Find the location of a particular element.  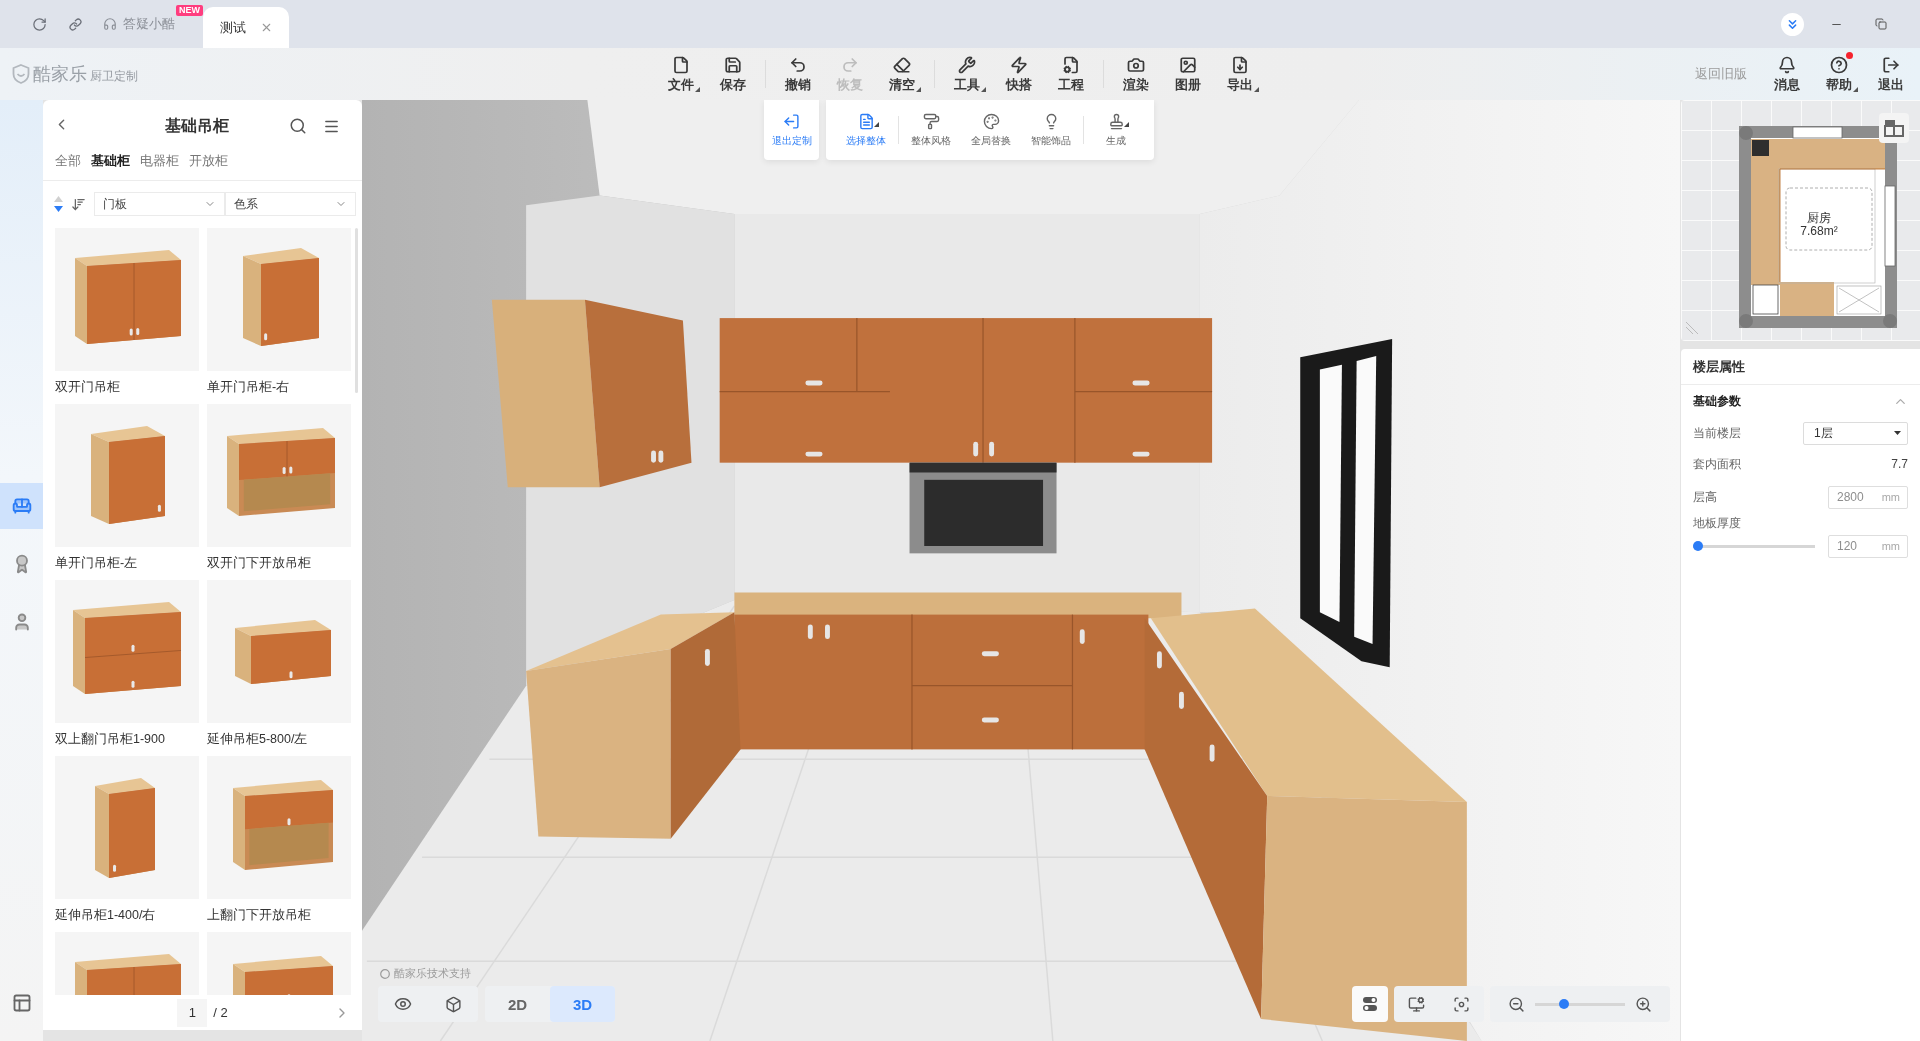

product-name: 延伸吊柜5-800/左 is located at coordinates (258, 739).